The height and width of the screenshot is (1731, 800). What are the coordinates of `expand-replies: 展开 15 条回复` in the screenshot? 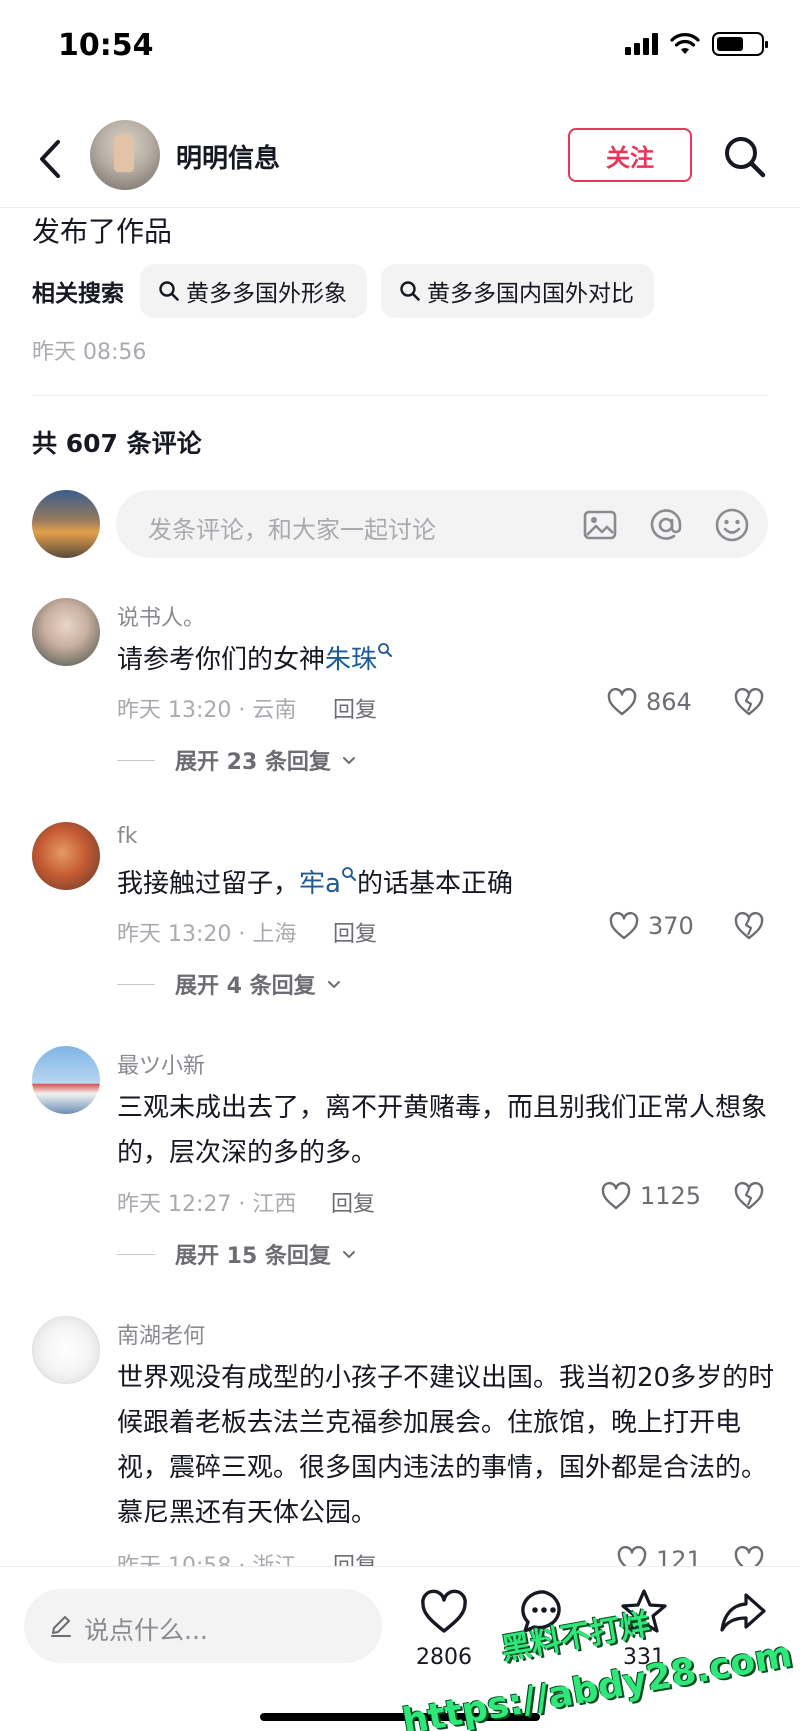 It's located at (237, 1254).